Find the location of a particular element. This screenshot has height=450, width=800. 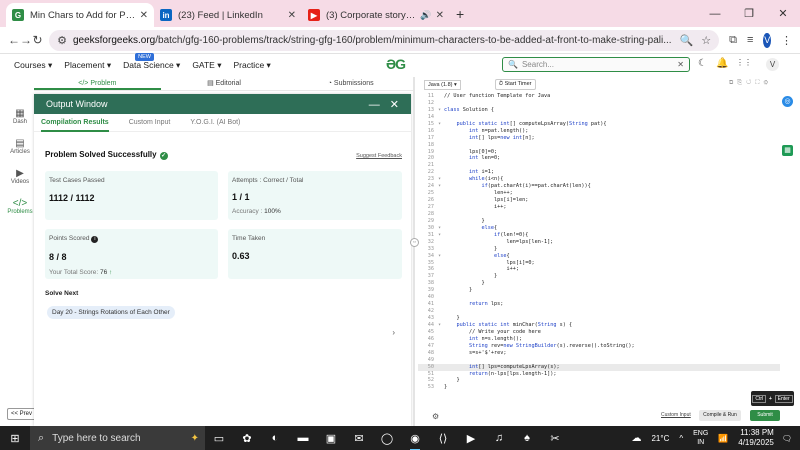

spotify-icon: ♫ is located at coordinates (499, 438).